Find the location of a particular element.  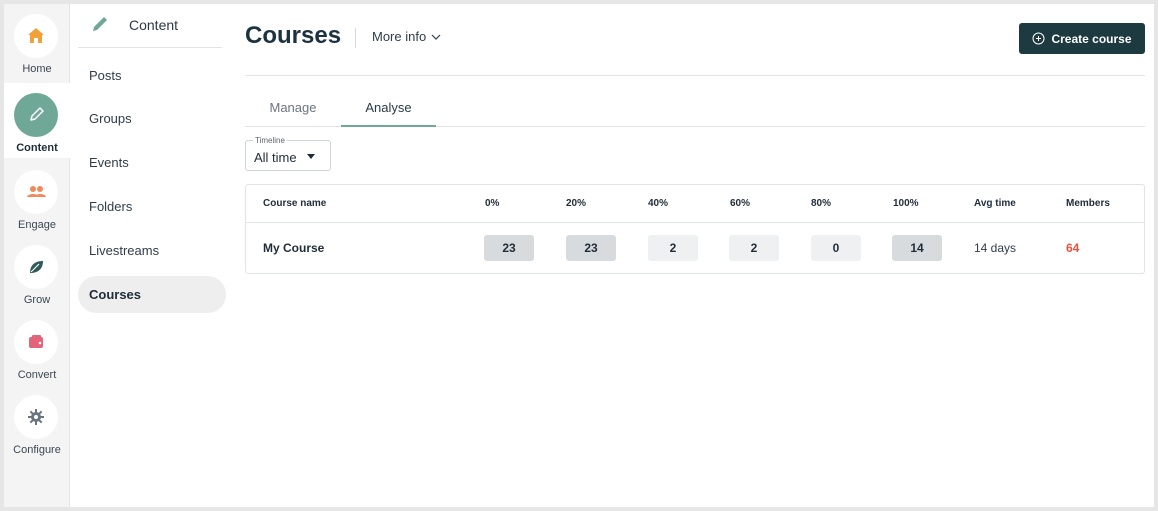

title-divider is located at coordinates (355, 38).